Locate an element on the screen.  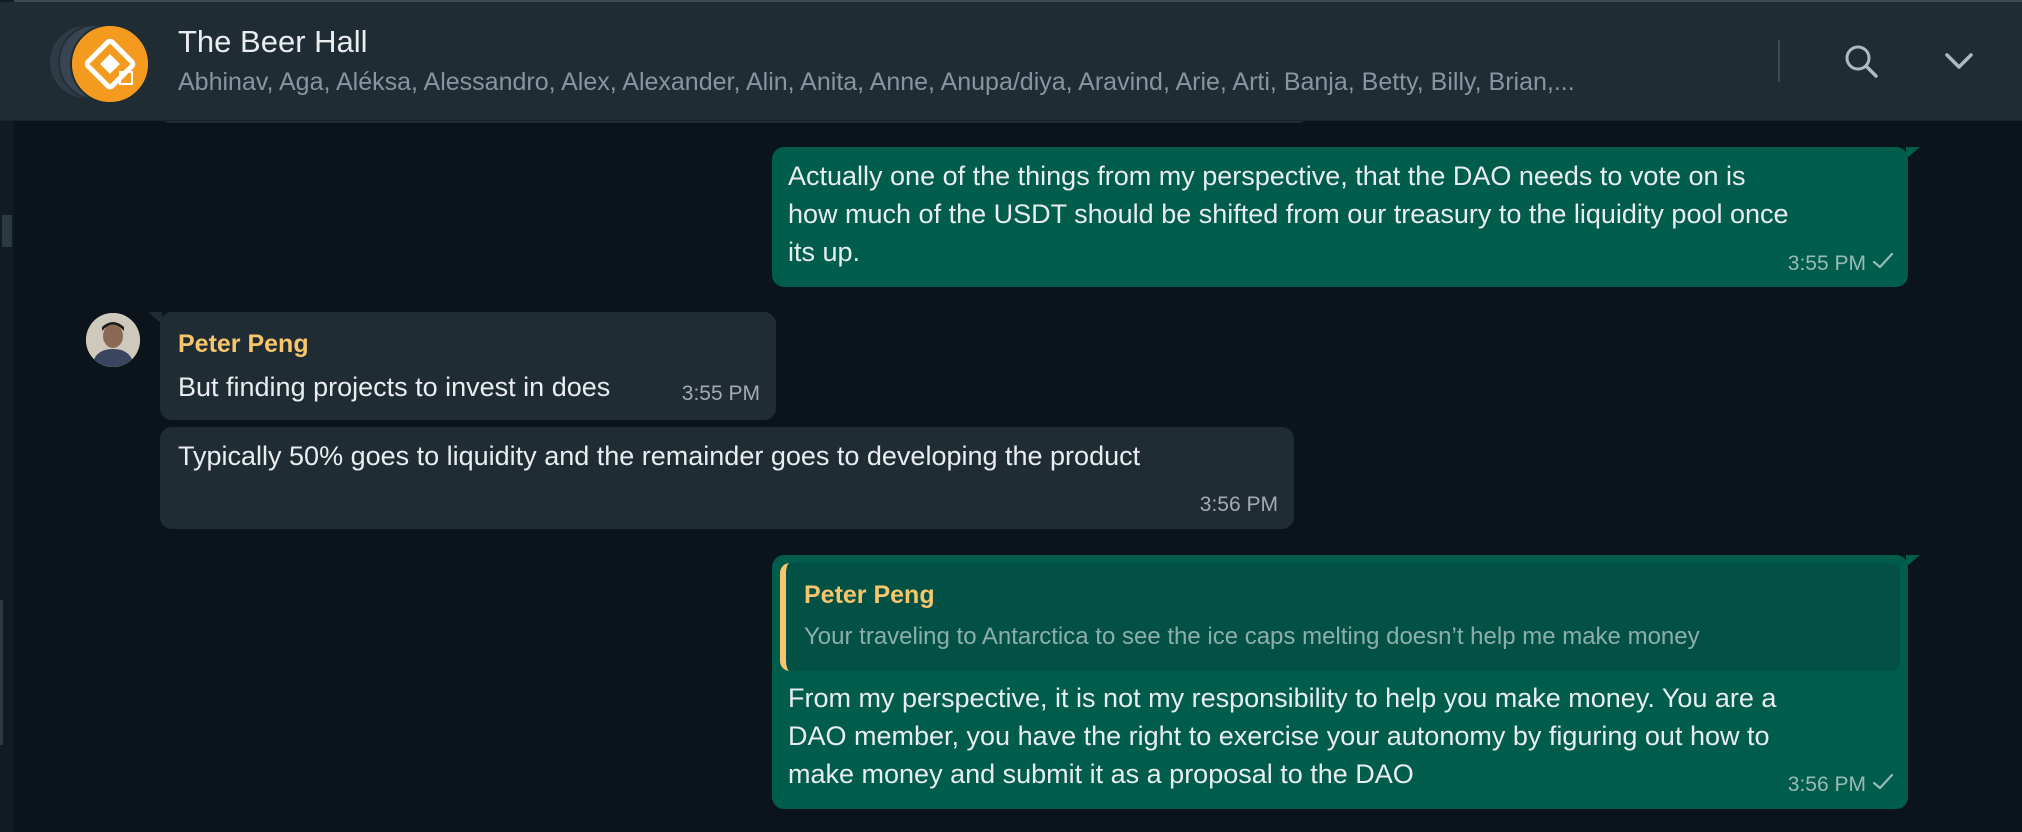
chat-scroll-track is located at coordinates (2016, 476).